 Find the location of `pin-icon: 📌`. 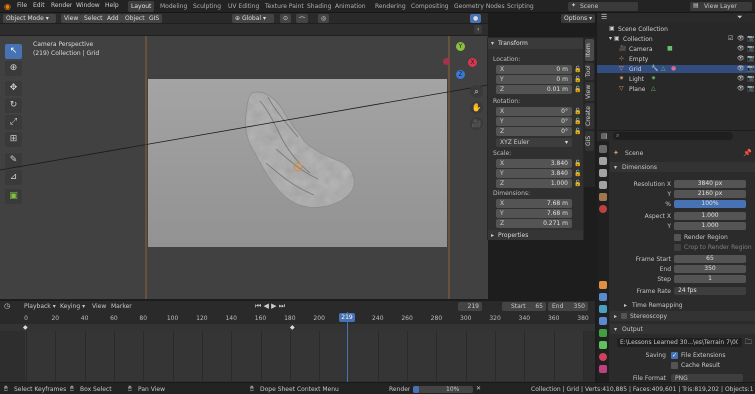

pin-icon: 📌 is located at coordinates (747, 153).